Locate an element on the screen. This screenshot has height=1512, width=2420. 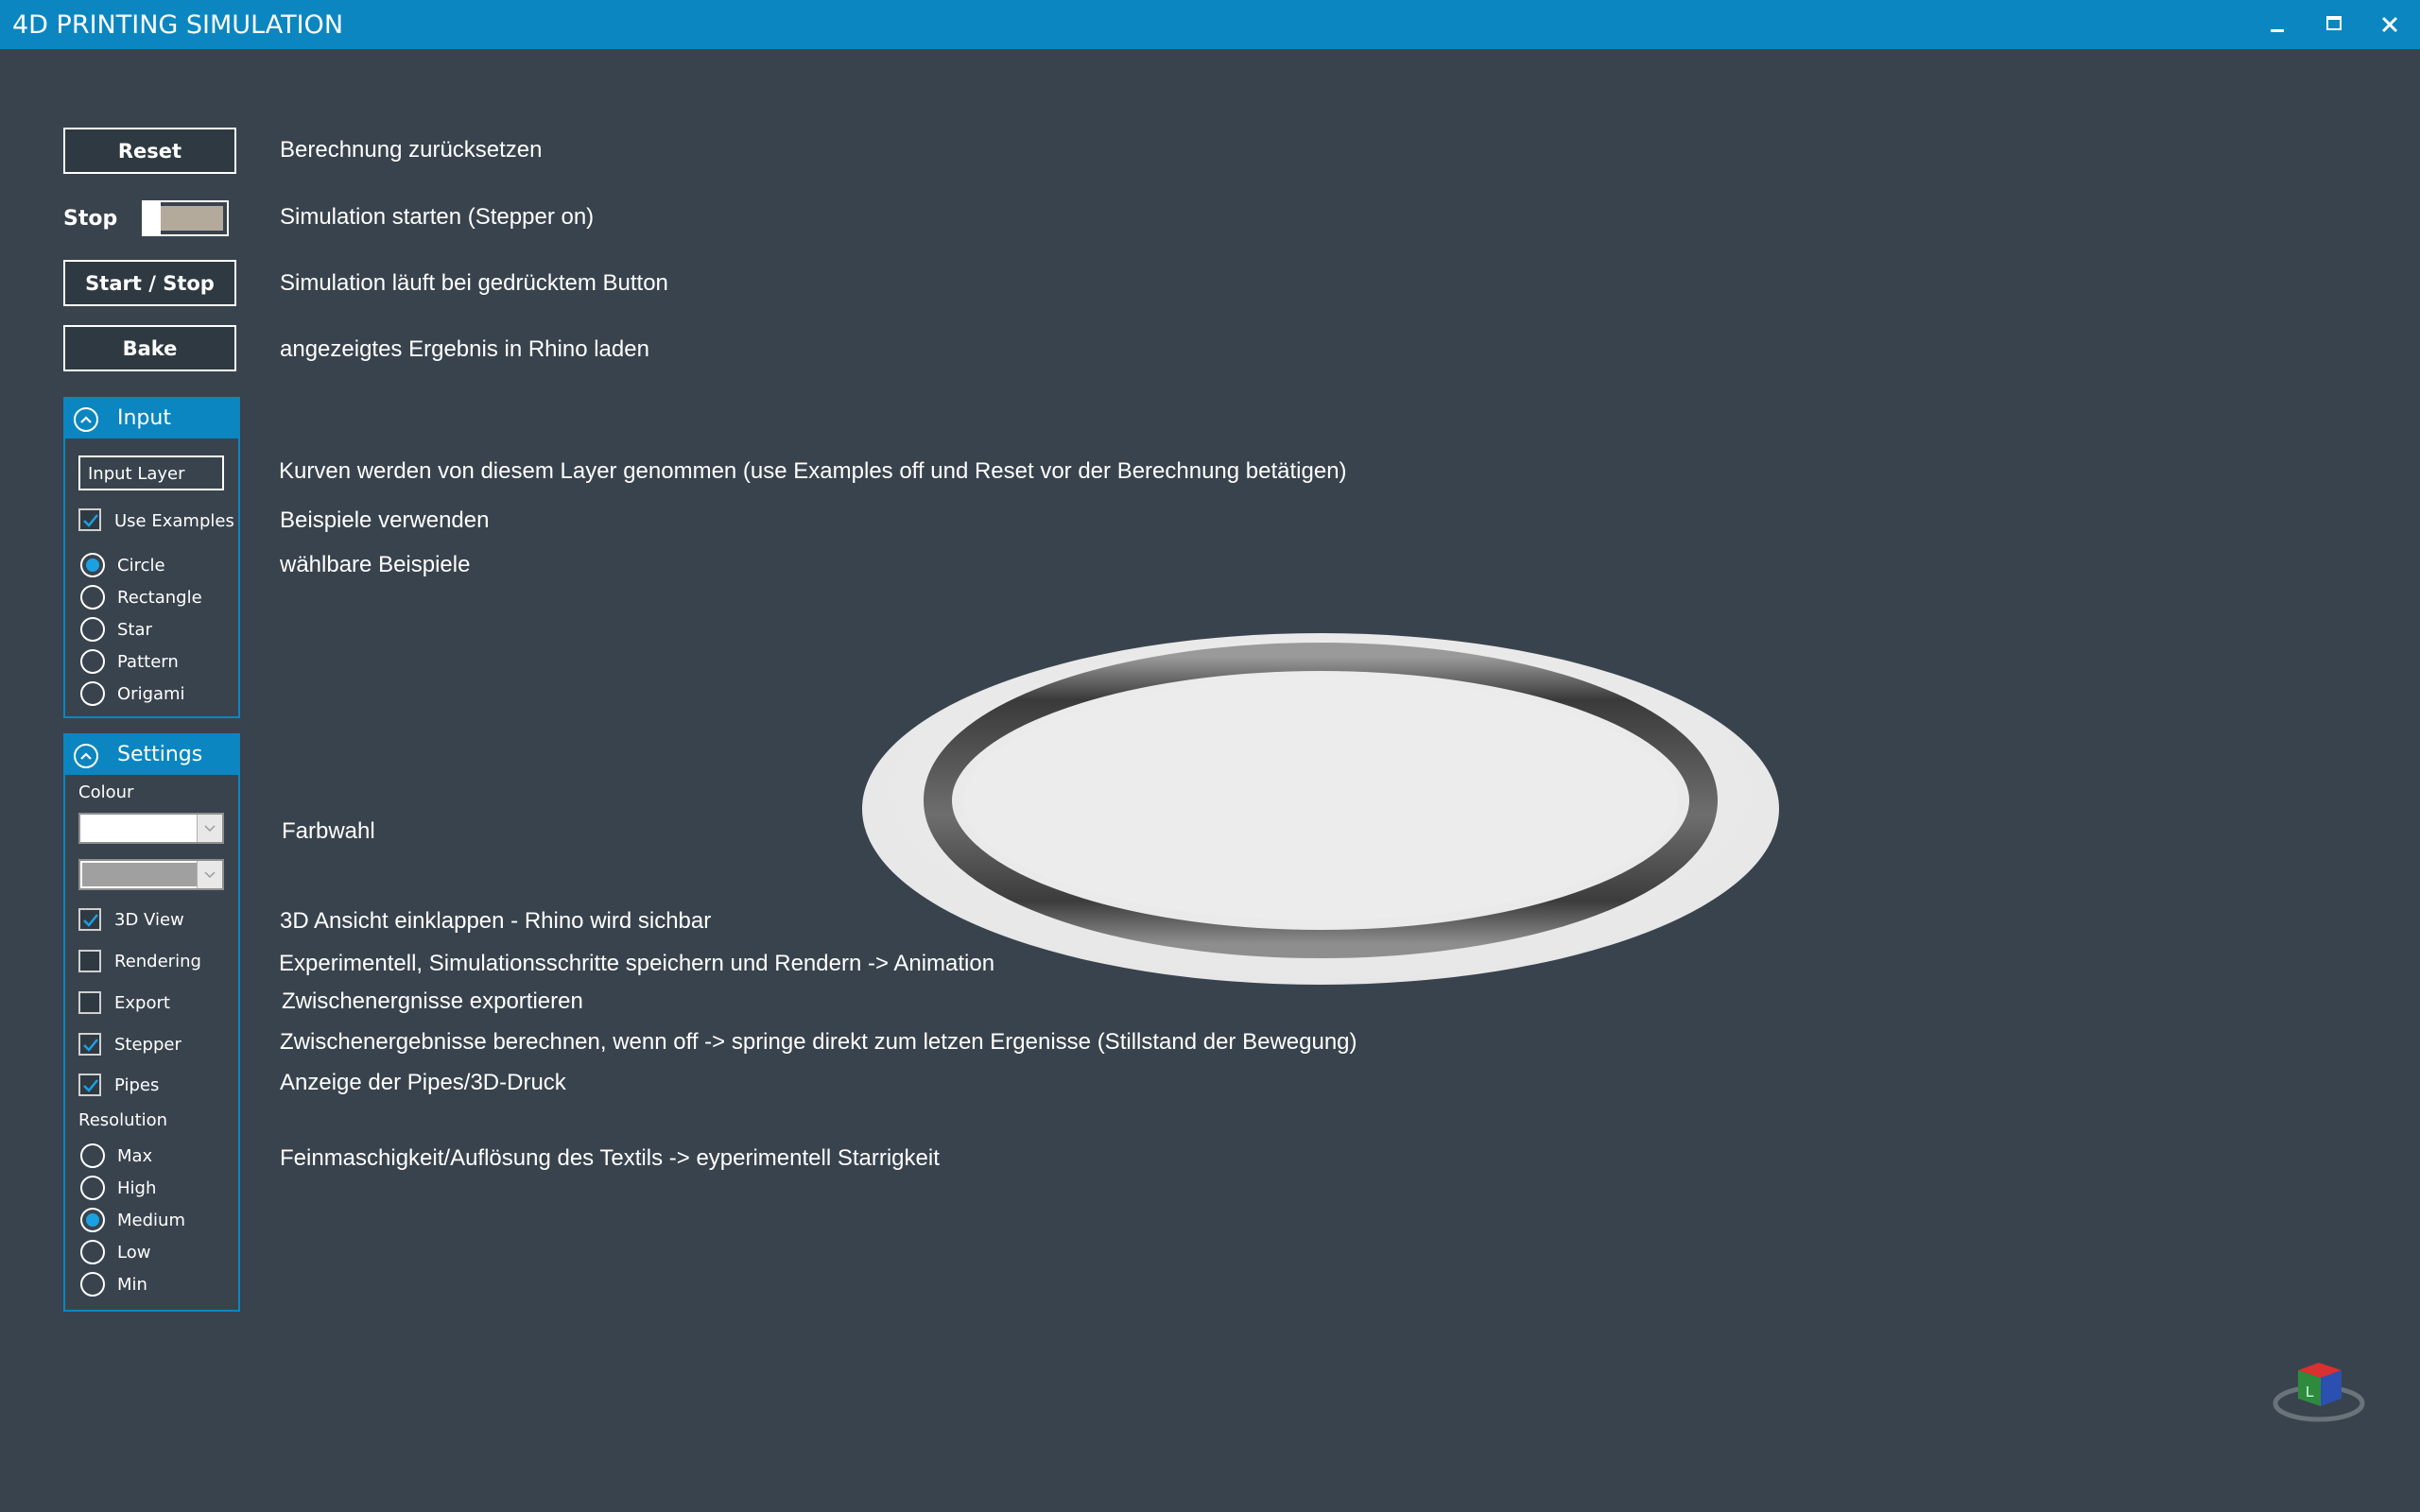
desc-colour: Farbwahl is located at coordinates (328, 831).